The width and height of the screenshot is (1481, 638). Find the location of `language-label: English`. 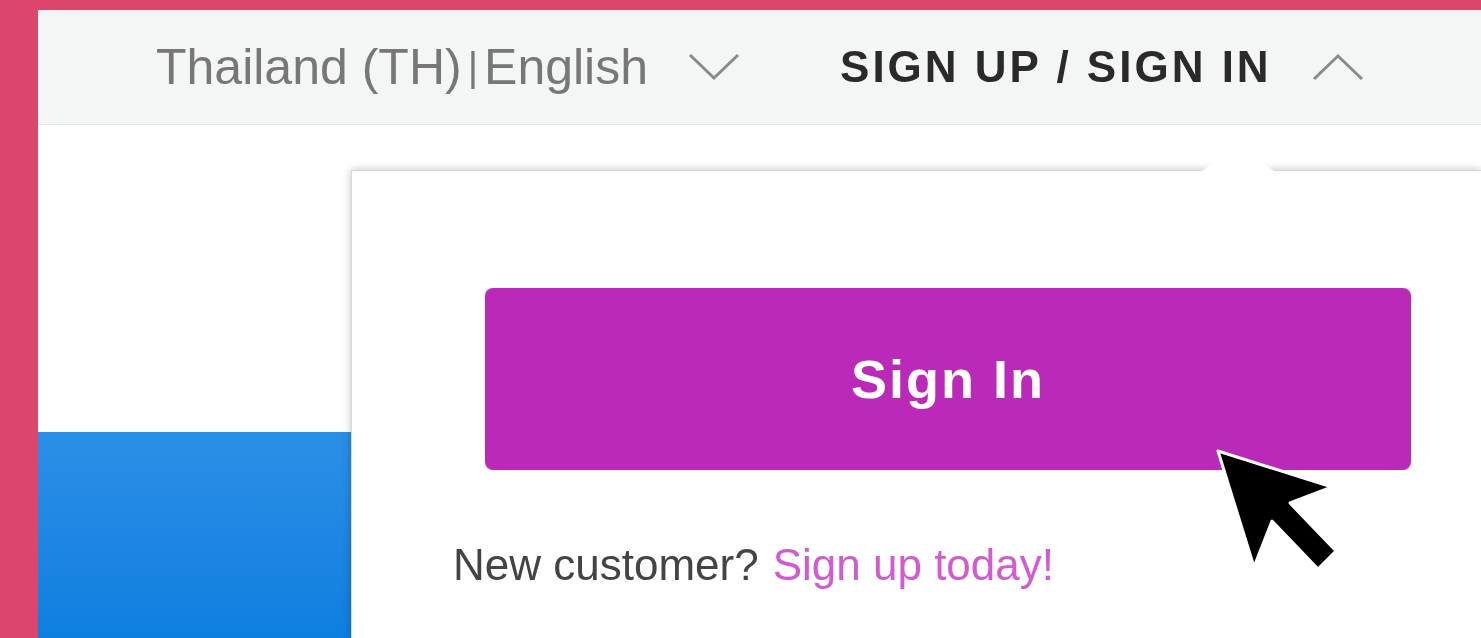

language-label: English is located at coordinates (566, 67).